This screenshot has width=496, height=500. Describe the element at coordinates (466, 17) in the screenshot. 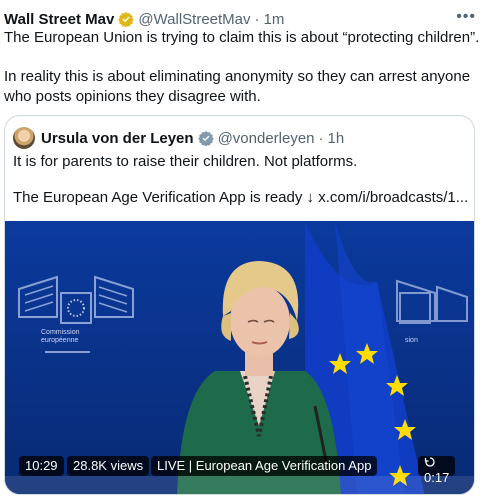

I see `more-options-icon: •••` at that location.